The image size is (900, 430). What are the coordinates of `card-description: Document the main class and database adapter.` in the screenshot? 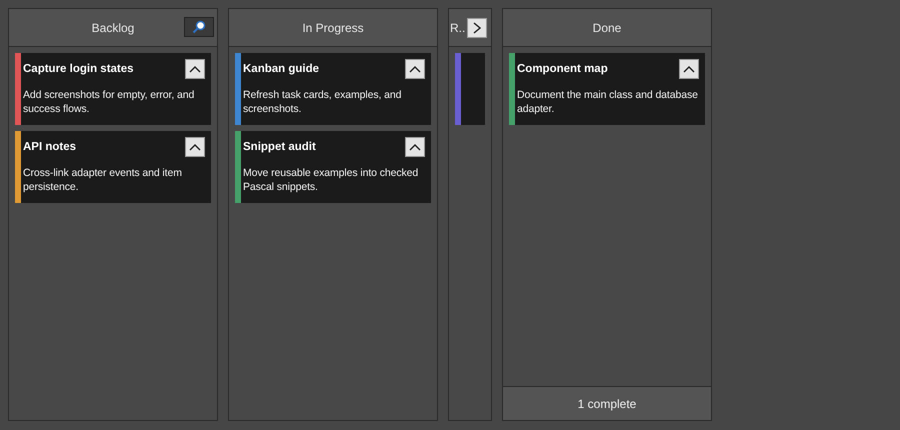 It's located at (608, 102).